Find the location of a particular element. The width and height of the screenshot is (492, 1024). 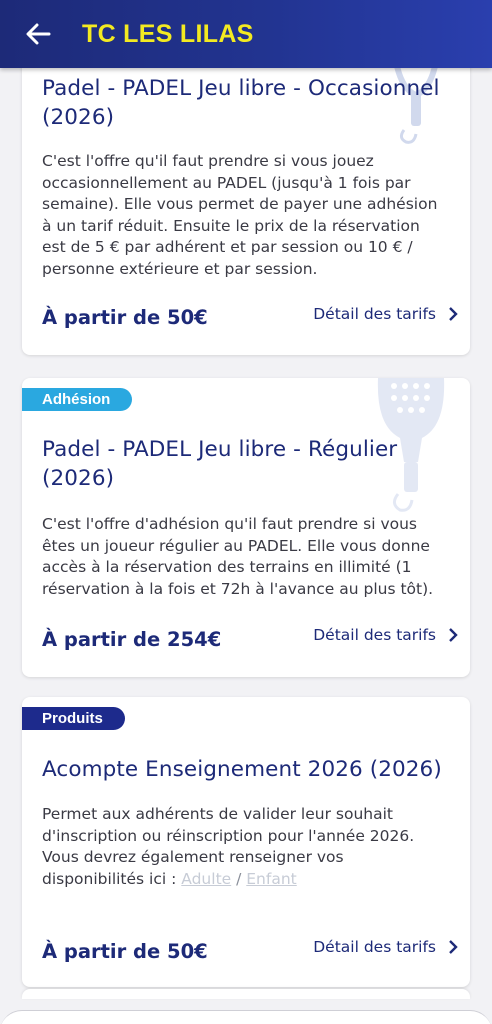

app-header: TC LES LILAS is located at coordinates (246, 34).